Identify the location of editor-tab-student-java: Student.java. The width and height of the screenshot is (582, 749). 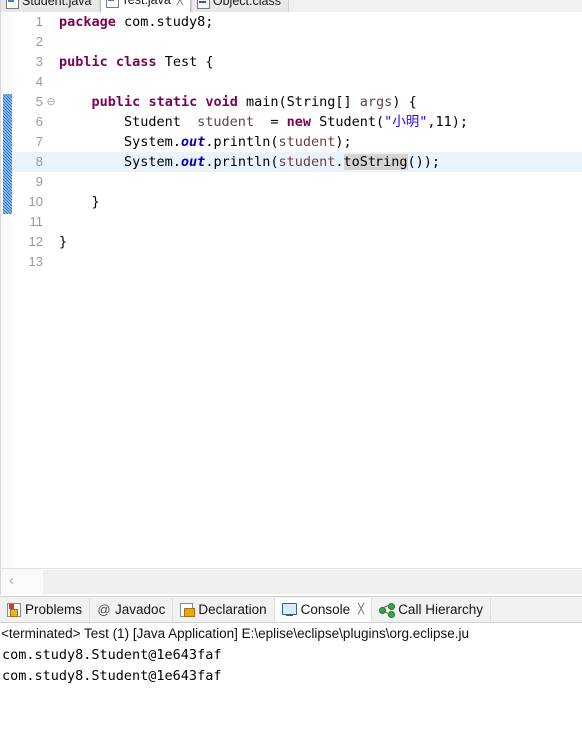
(50, 6).